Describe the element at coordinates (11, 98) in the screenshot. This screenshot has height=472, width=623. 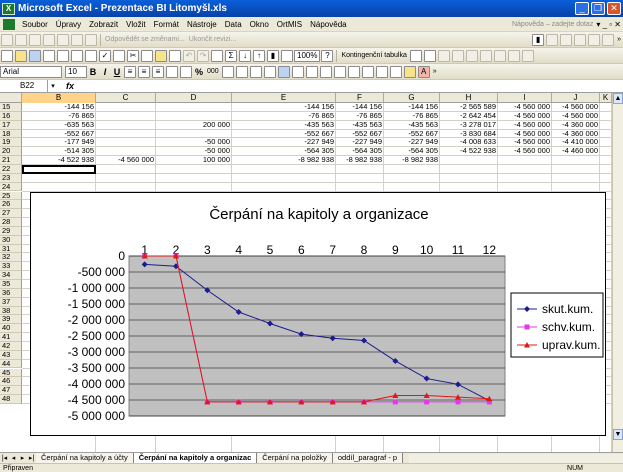
I see `select-all-corner` at that location.